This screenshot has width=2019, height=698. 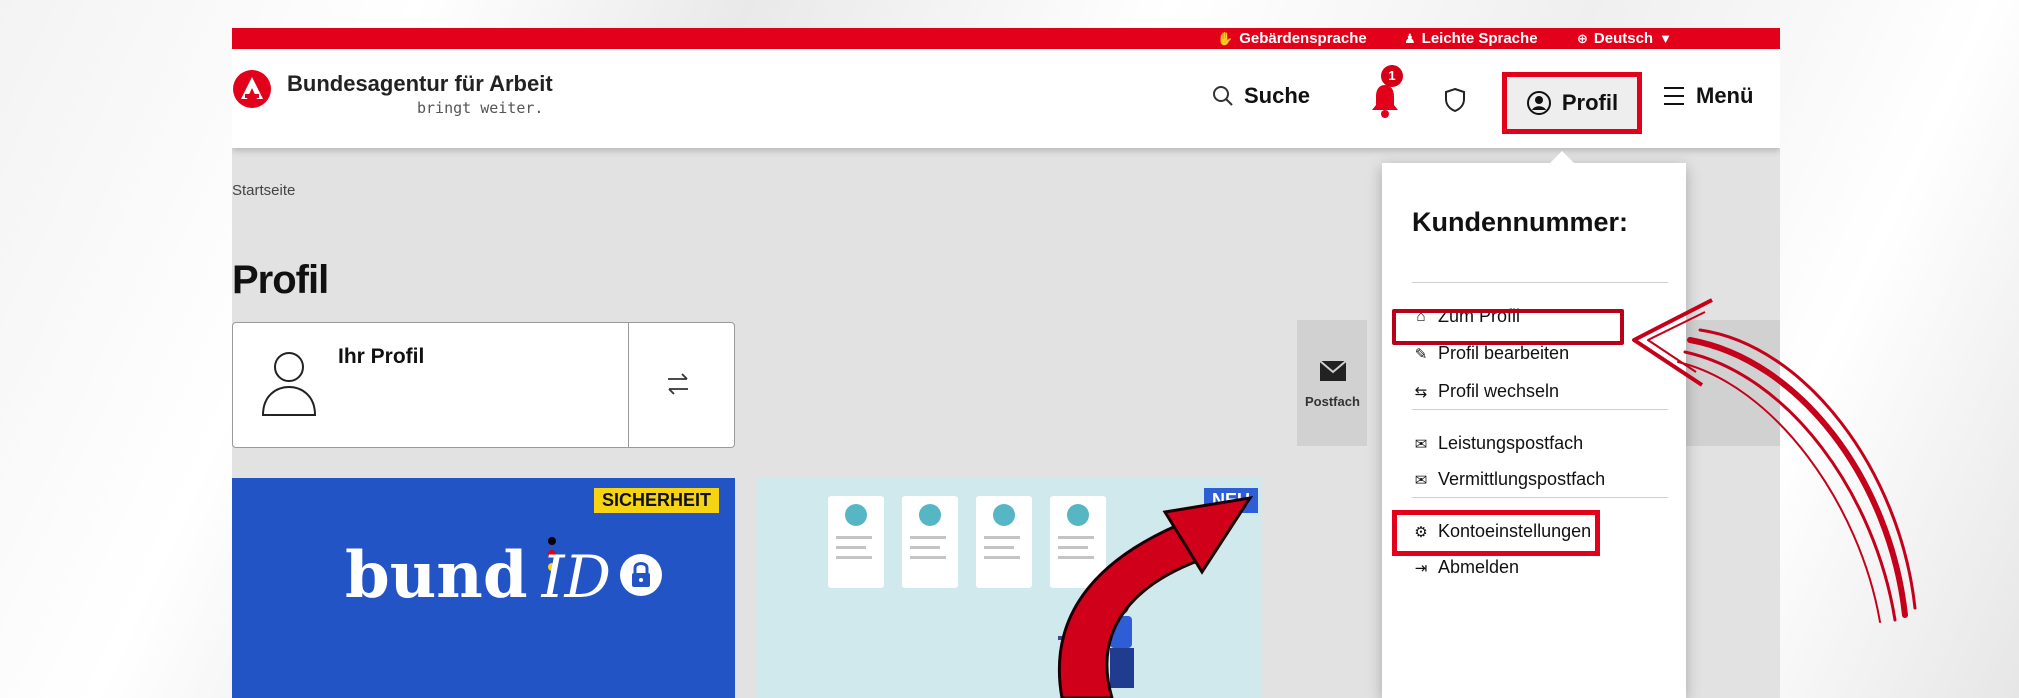 I want to click on new-tag: NEU, so click(x=1231, y=500).